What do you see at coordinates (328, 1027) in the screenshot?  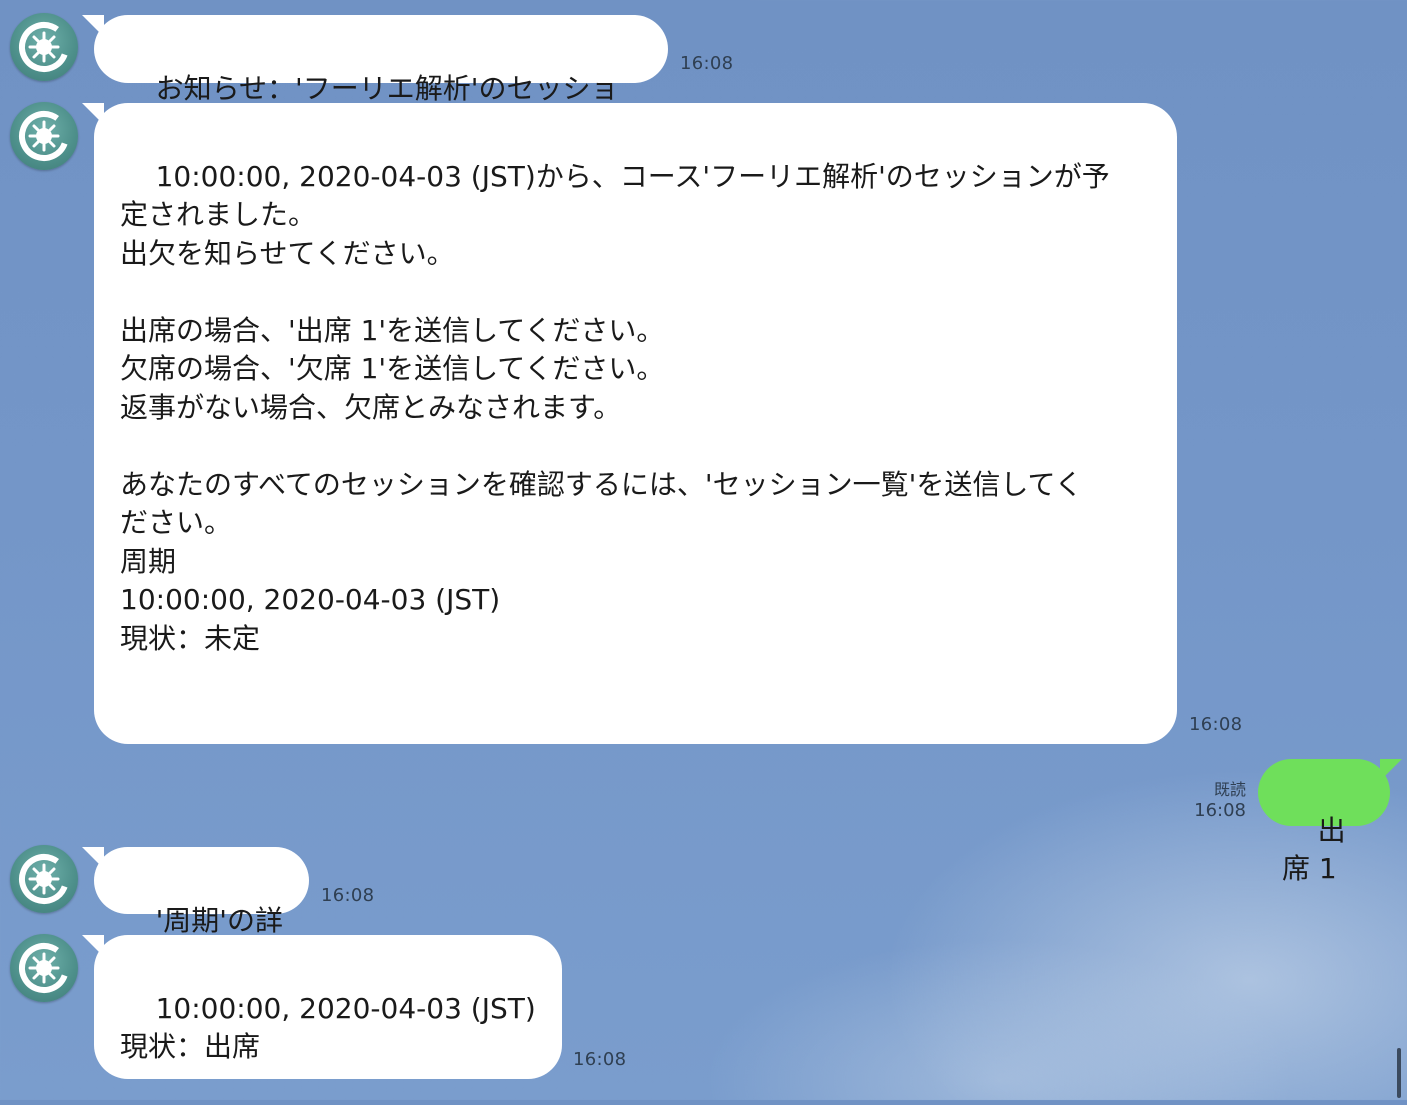 I see `message-text: 10:00:00, 2020-04-03 (JST) 現状：出席` at bounding box center [328, 1027].